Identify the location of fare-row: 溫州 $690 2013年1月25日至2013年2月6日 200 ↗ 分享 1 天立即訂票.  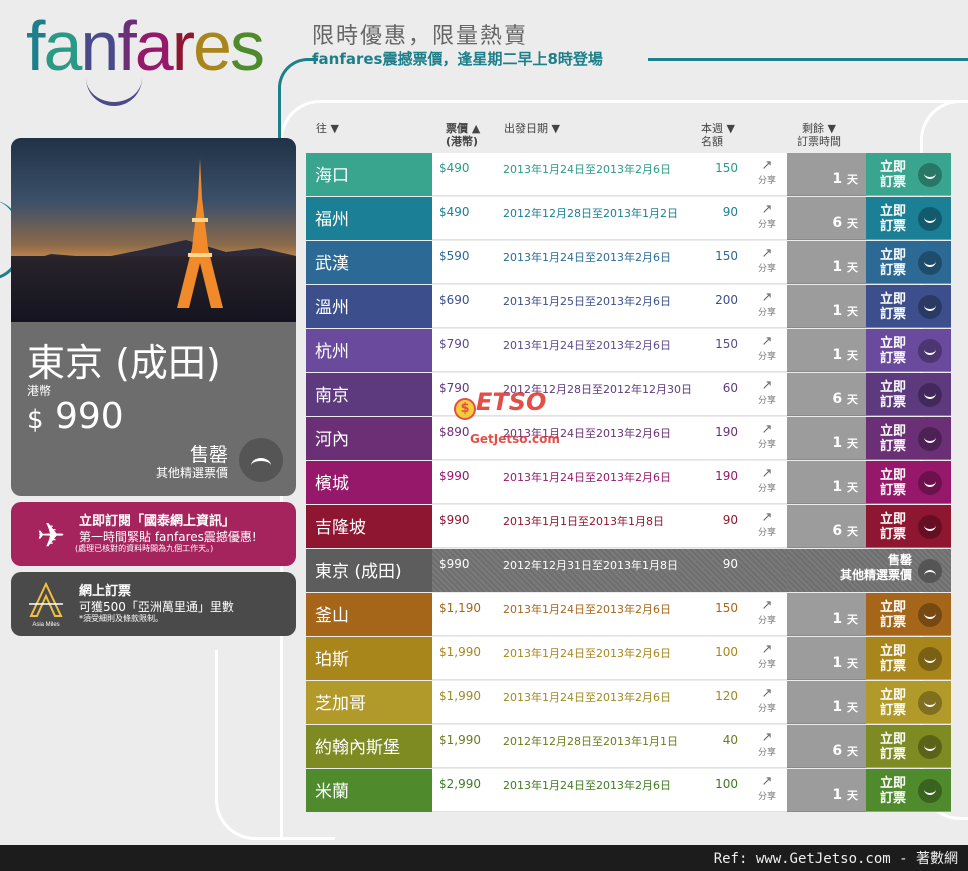
(628, 306).